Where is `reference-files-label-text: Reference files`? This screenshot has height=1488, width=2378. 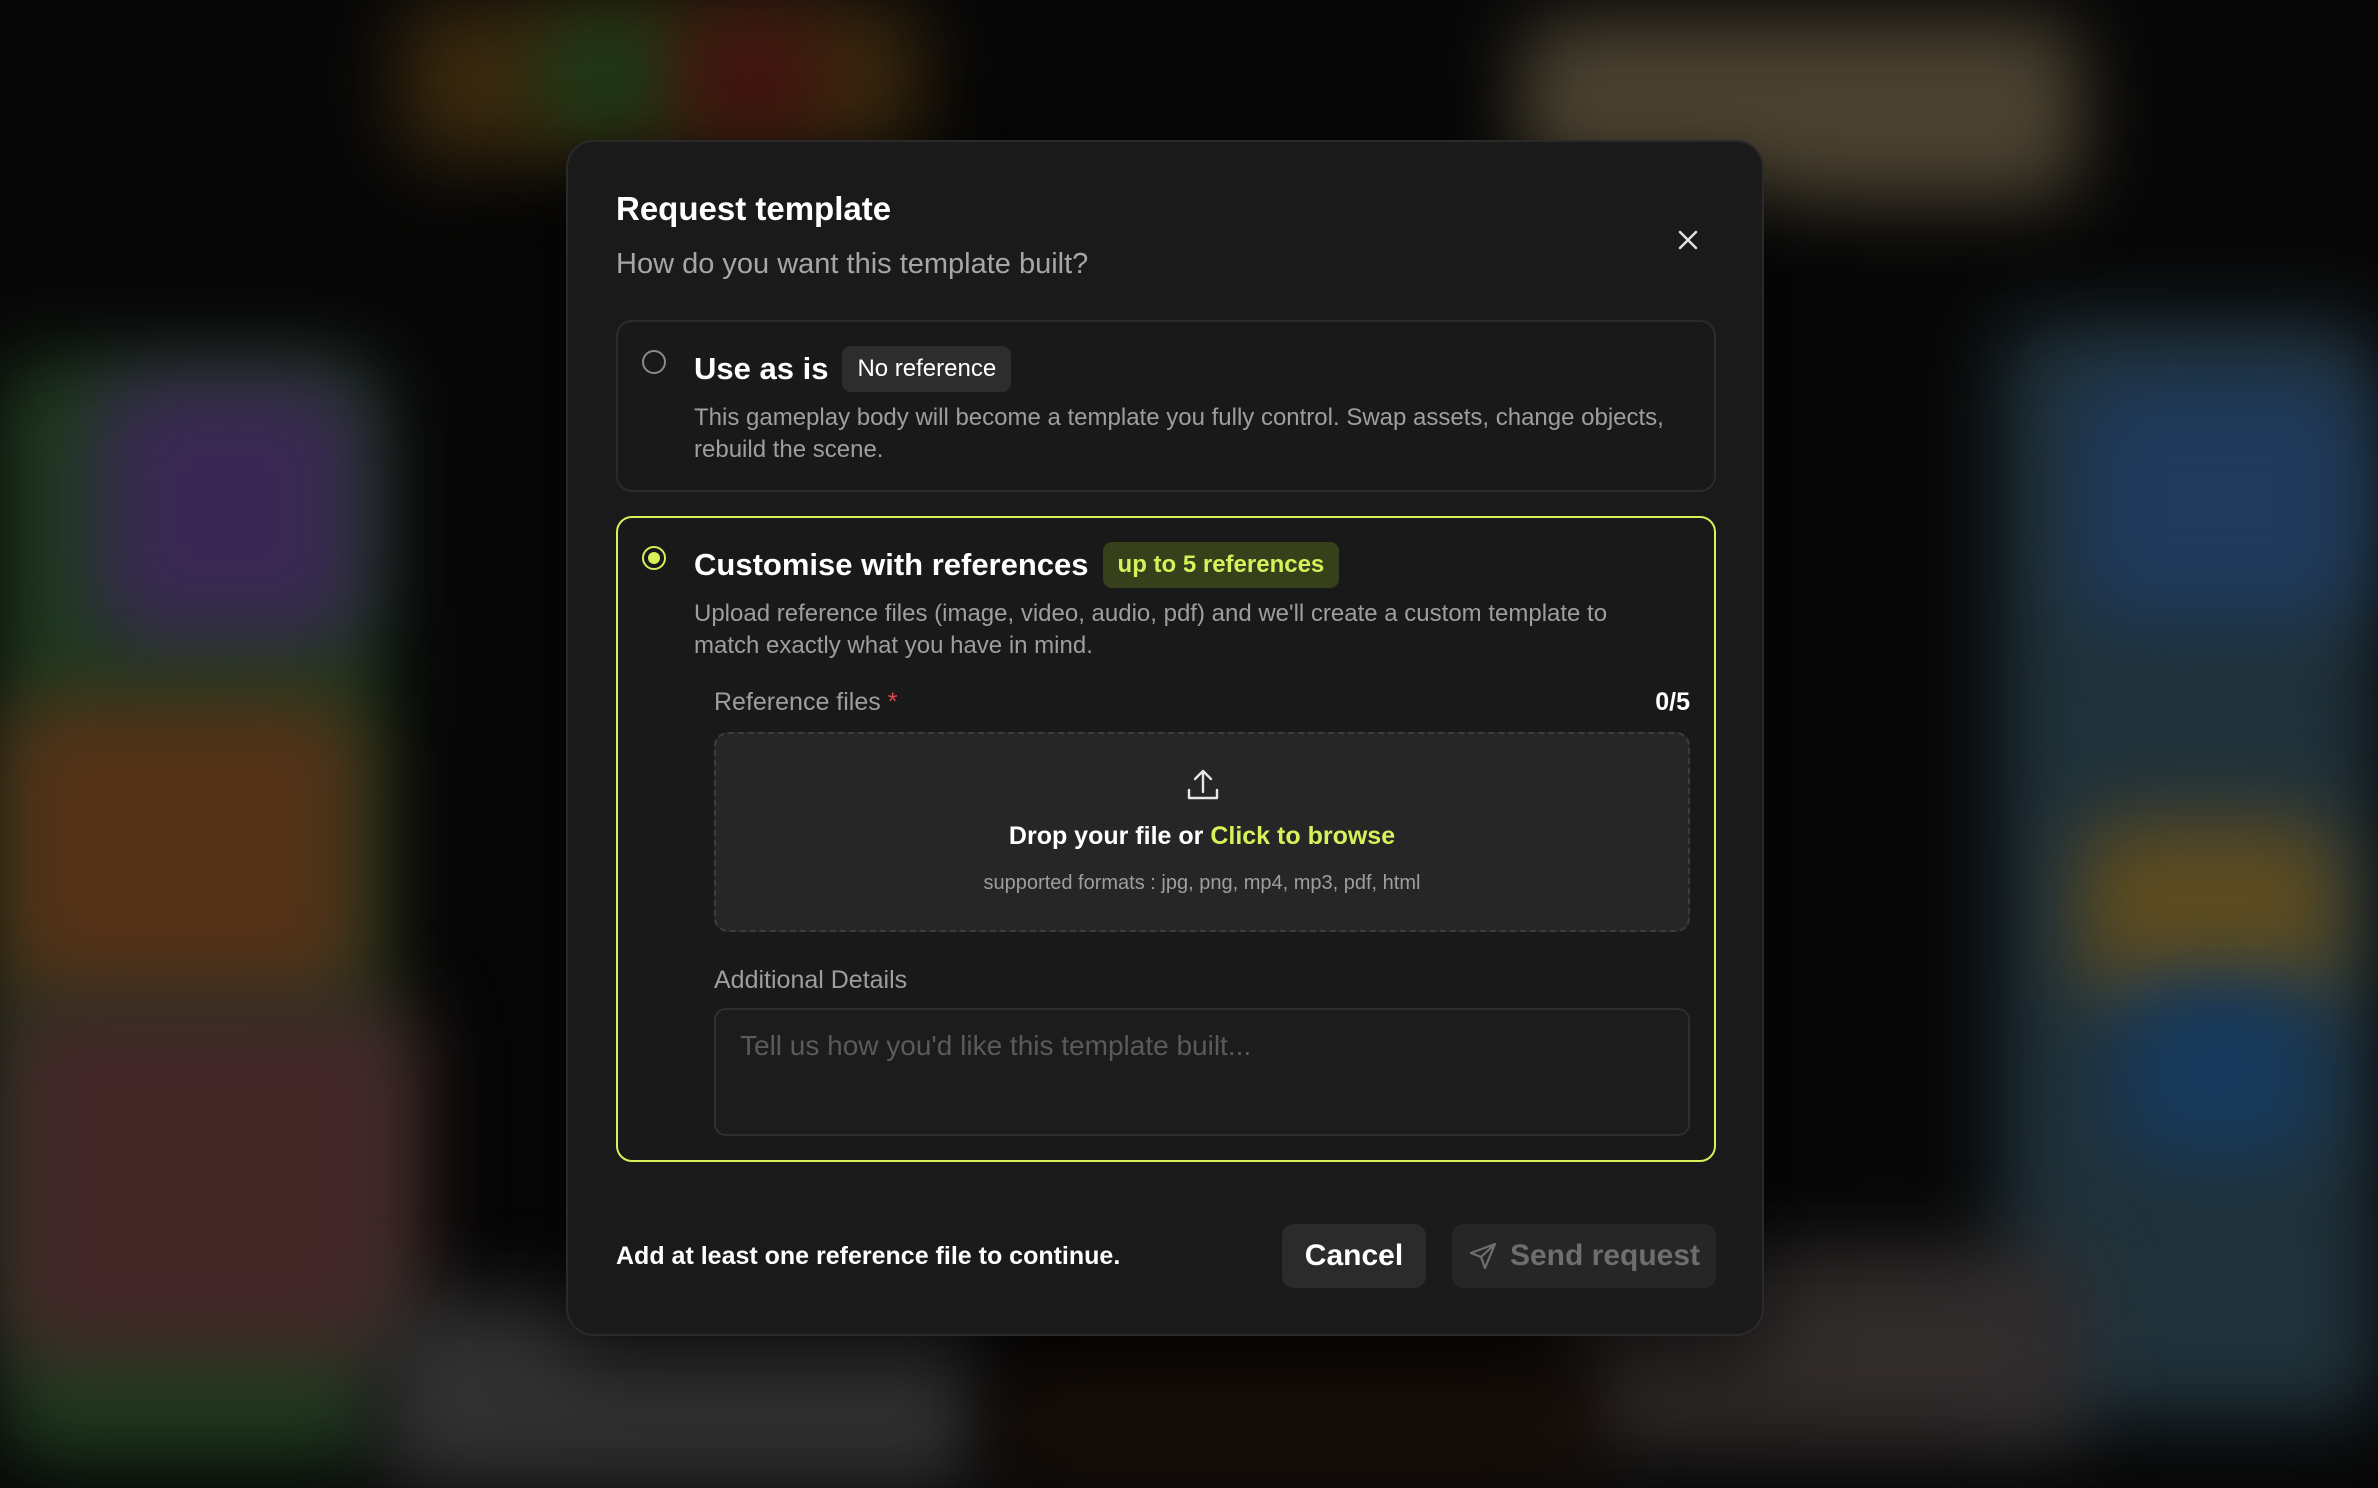 reference-files-label-text: Reference files is located at coordinates (797, 702).